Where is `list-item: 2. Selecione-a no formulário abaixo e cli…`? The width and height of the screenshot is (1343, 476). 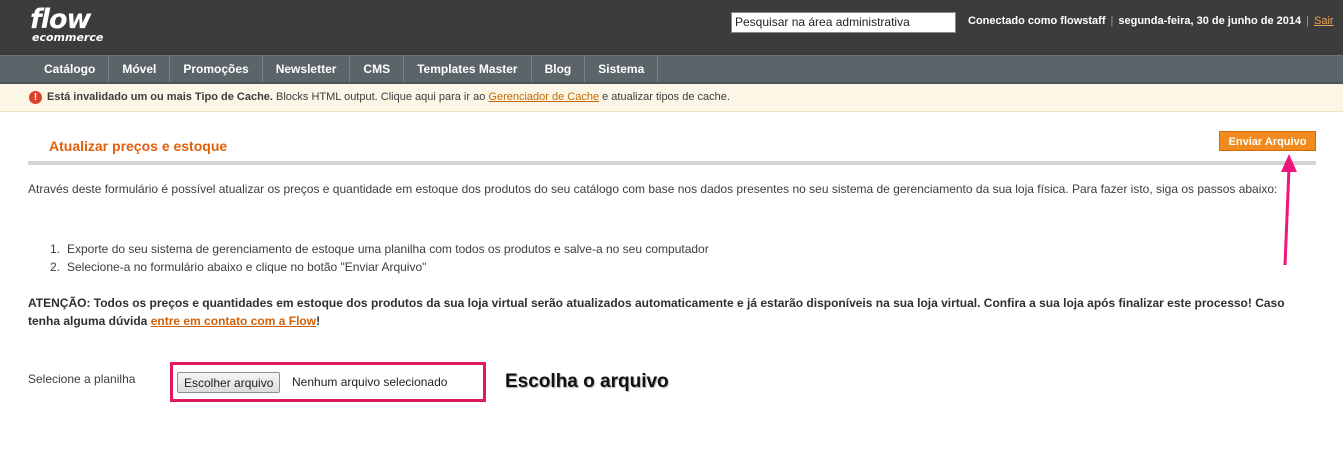 list-item: 2. Selecione-a no formulário abaixo e cli… is located at coordinates (379, 267).